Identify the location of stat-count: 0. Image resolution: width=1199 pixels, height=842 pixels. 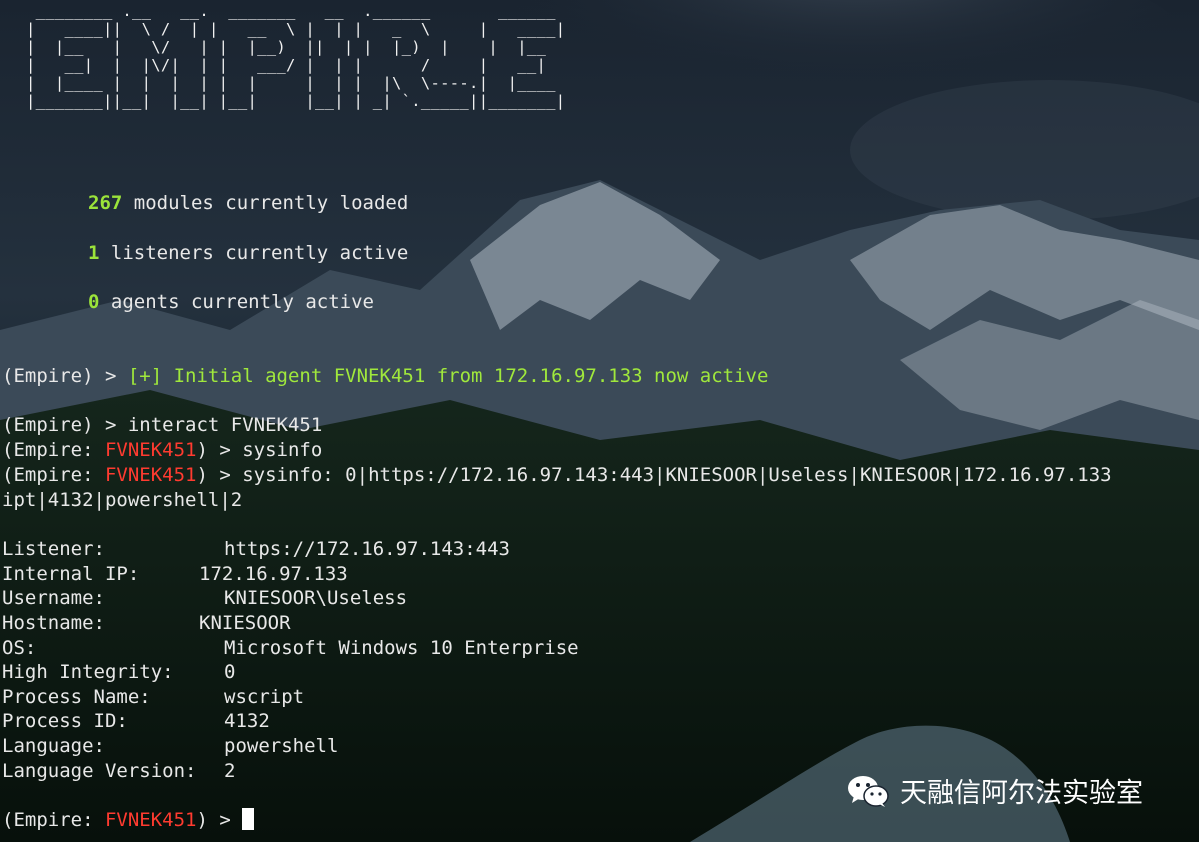
(94, 302).